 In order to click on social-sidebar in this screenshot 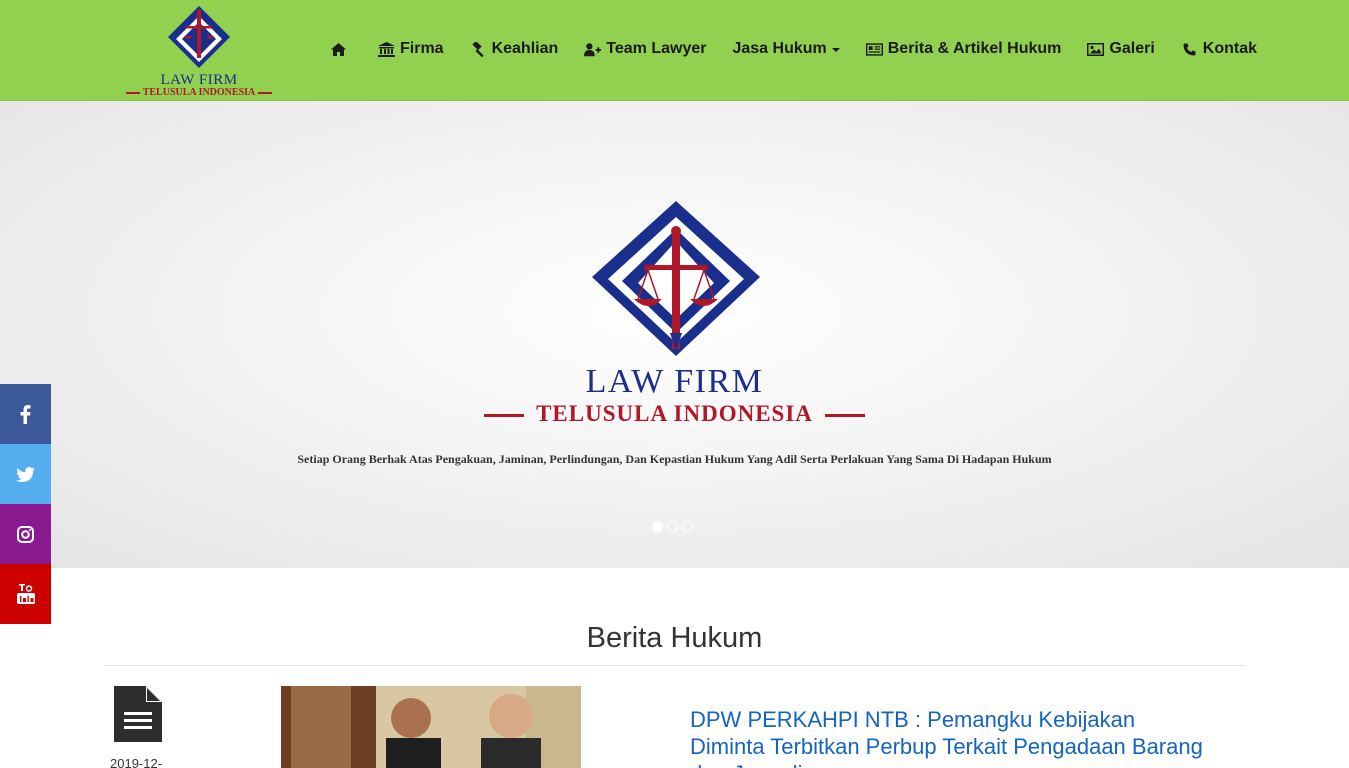, I will do `click(25, 504)`.